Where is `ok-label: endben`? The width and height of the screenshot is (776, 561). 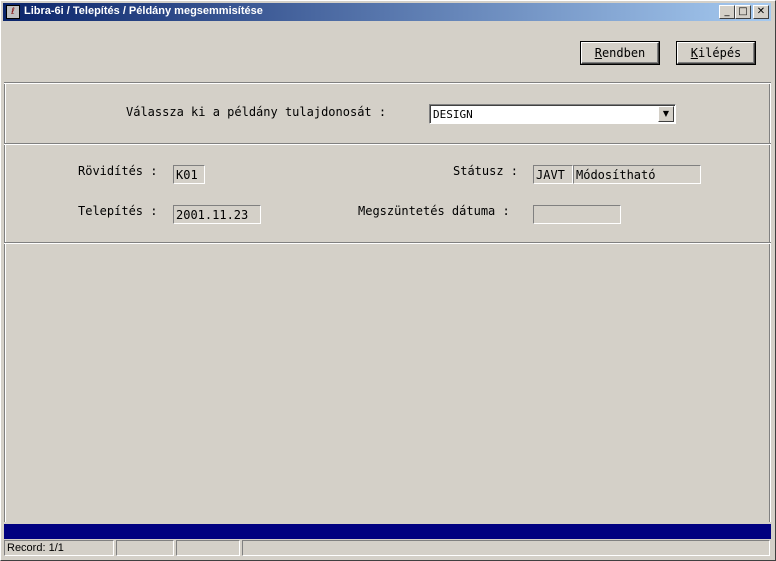 ok-label: endben is located at coordinates (623, 53).